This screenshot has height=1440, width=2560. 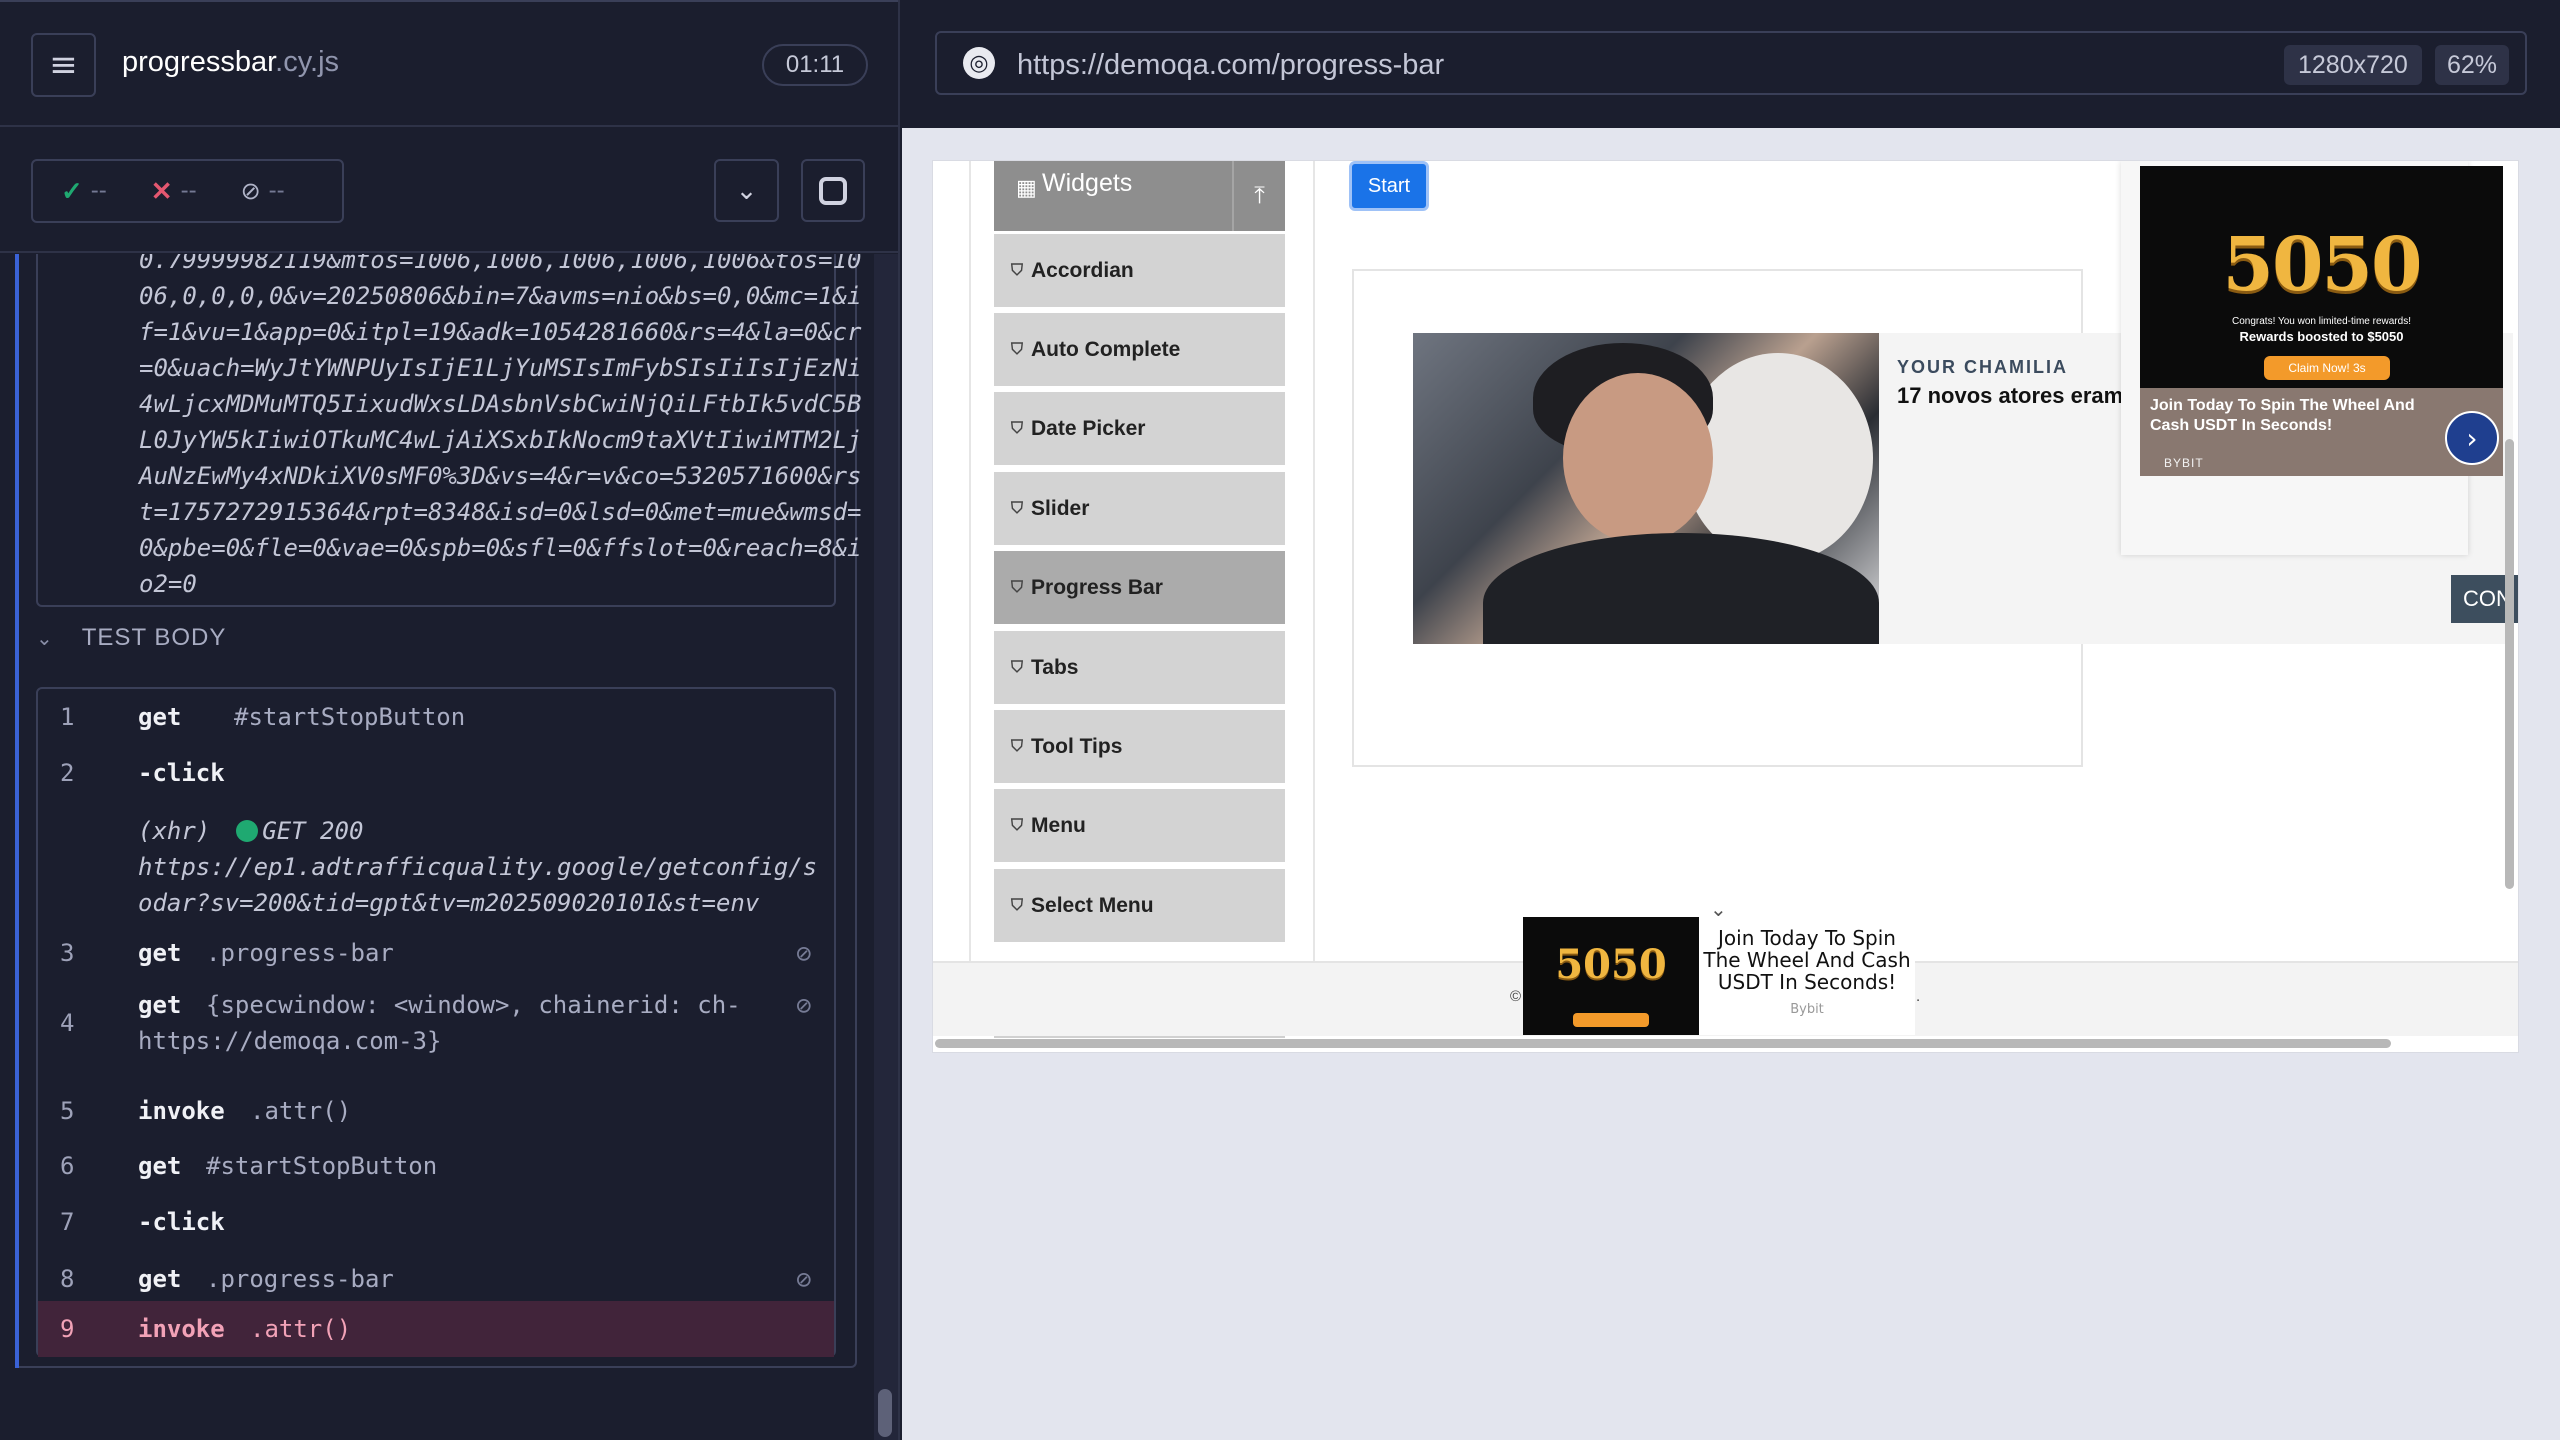 I want to click on menu-item-label: Slider, so click(x=1060, y=508).